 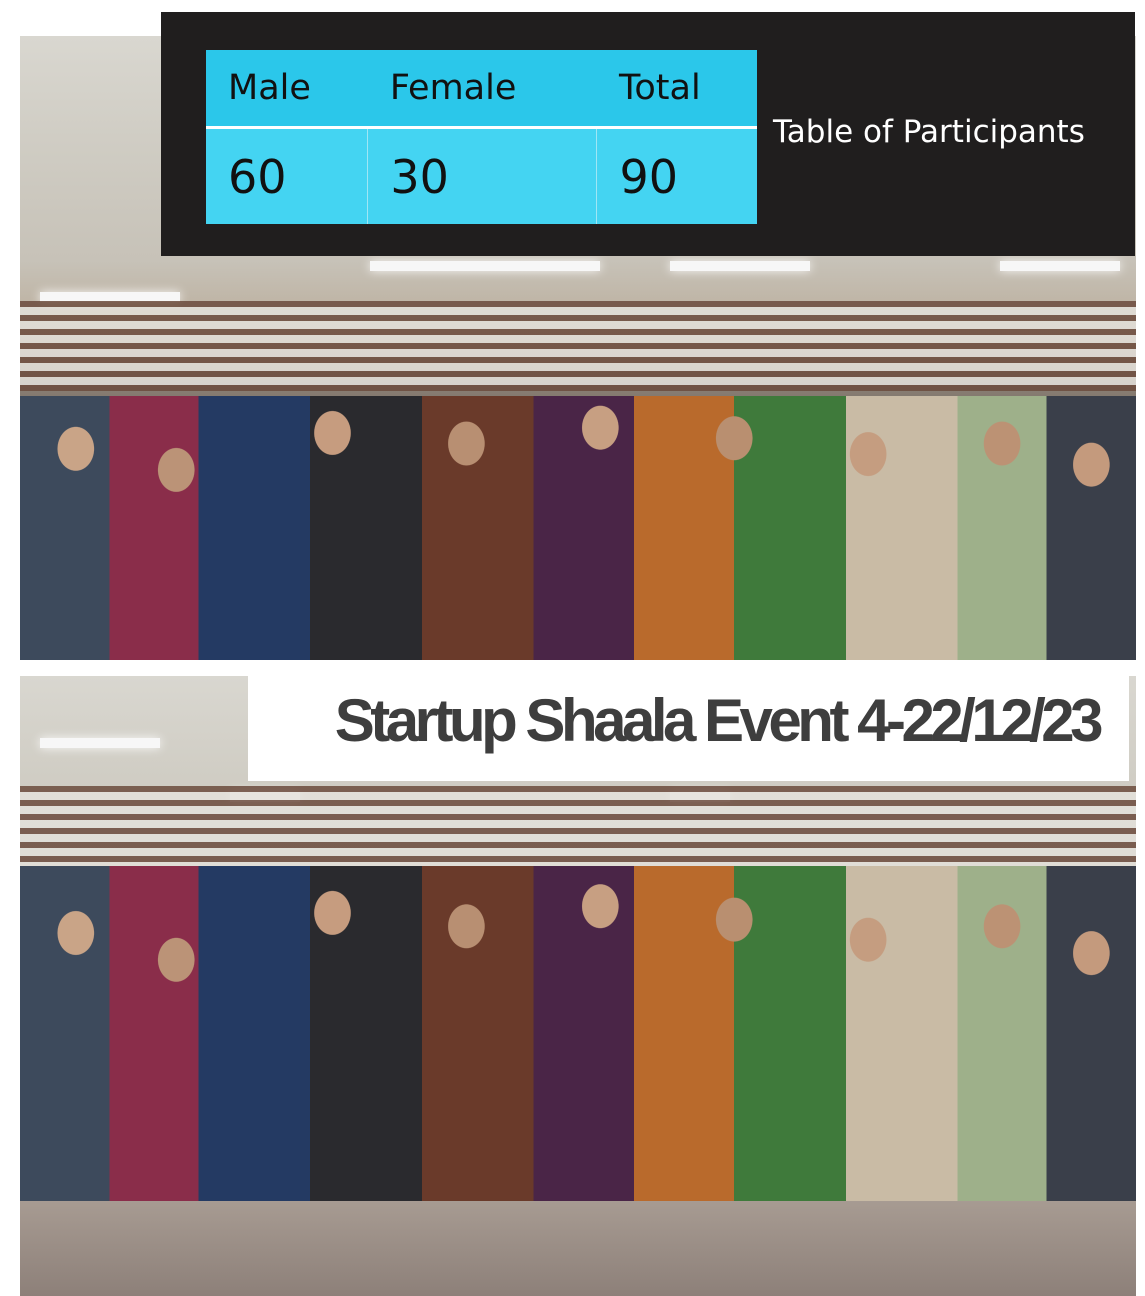 I want to click on value-female: 30, so click(x=482, y=175).